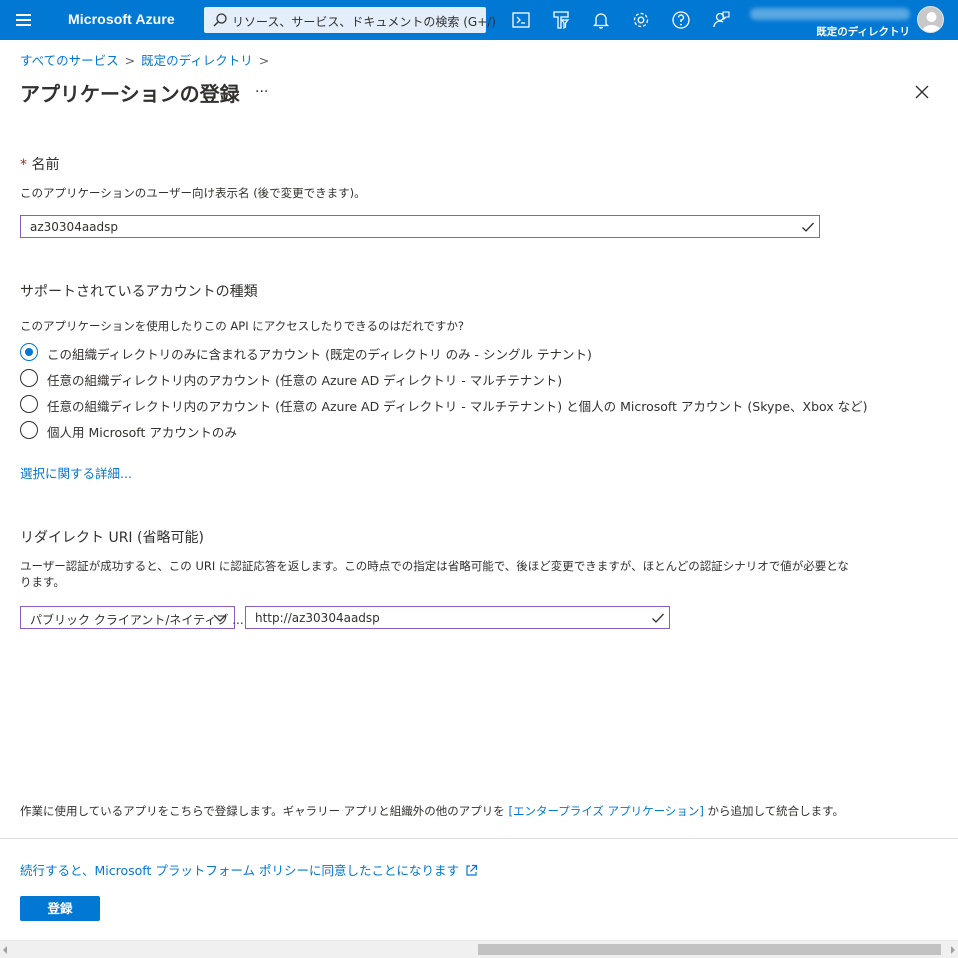 The image size is (958, 958). What do you see at coordinates (197, 60) in the screenshot?
I see `breadcrumb-default-directory: 既定のディレクトリ` at bounding box center [197, 60].